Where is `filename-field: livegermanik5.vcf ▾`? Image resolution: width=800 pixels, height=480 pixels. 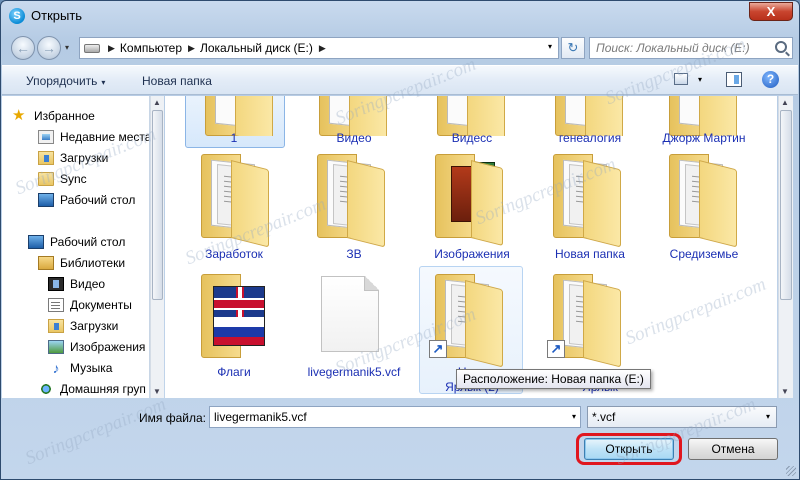 filename-field: livegermanik5.vcf ▾ is located at coordinates (395, 417).